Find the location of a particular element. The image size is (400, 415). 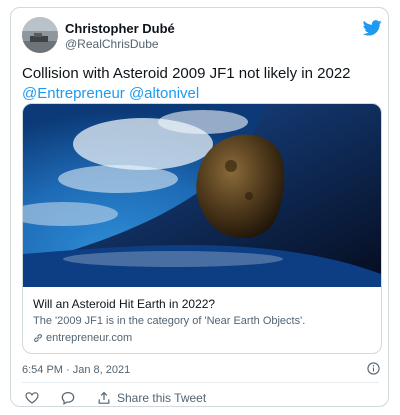

author-name: Christopher Dubé is located at coordinates (120, 28).